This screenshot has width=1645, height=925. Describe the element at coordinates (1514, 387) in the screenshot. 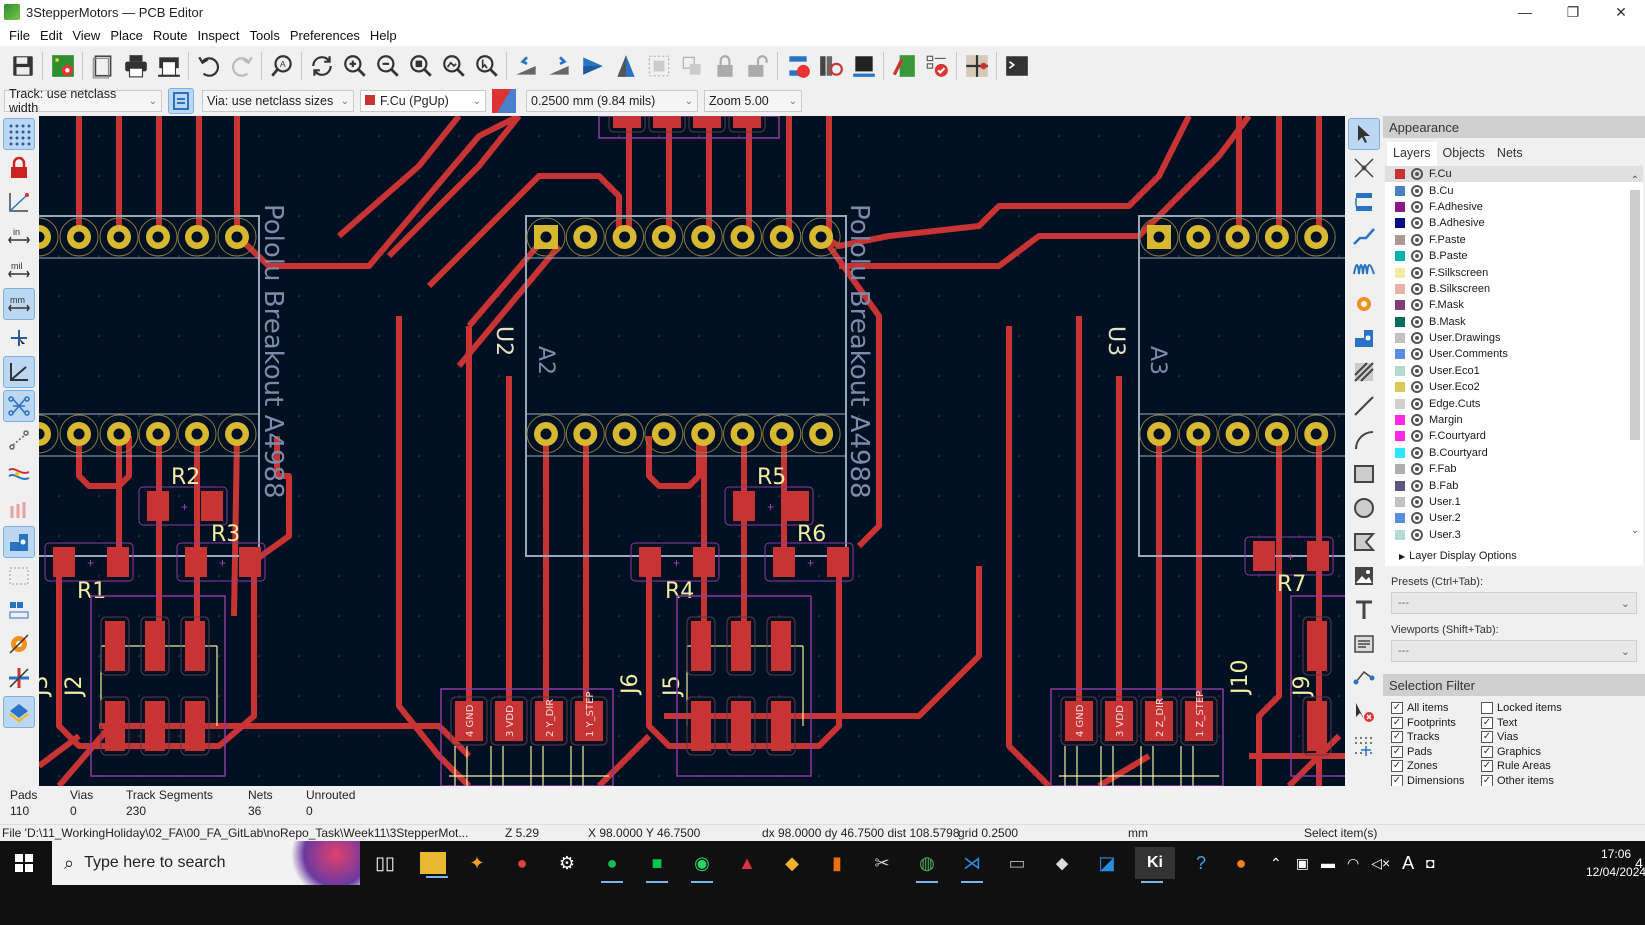

I see `layer-row: User.Eco2` at that location.